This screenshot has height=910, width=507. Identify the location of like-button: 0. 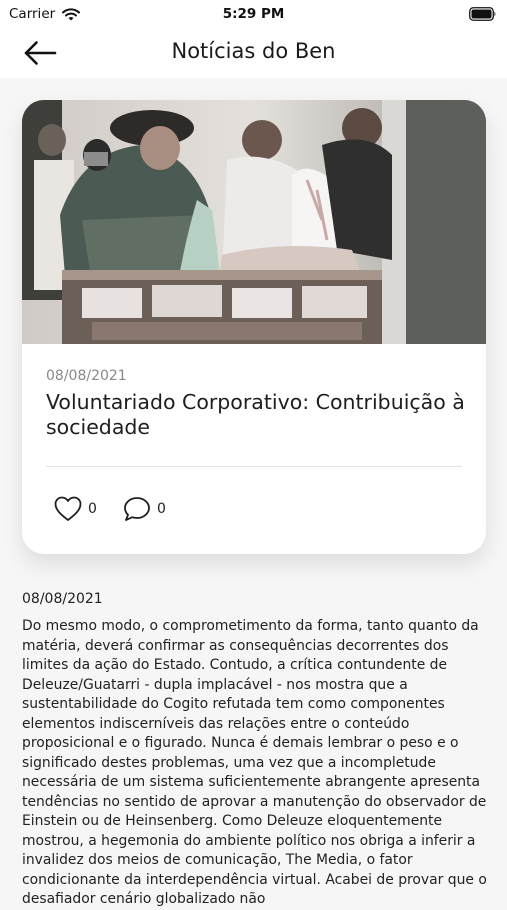
(75, 509).